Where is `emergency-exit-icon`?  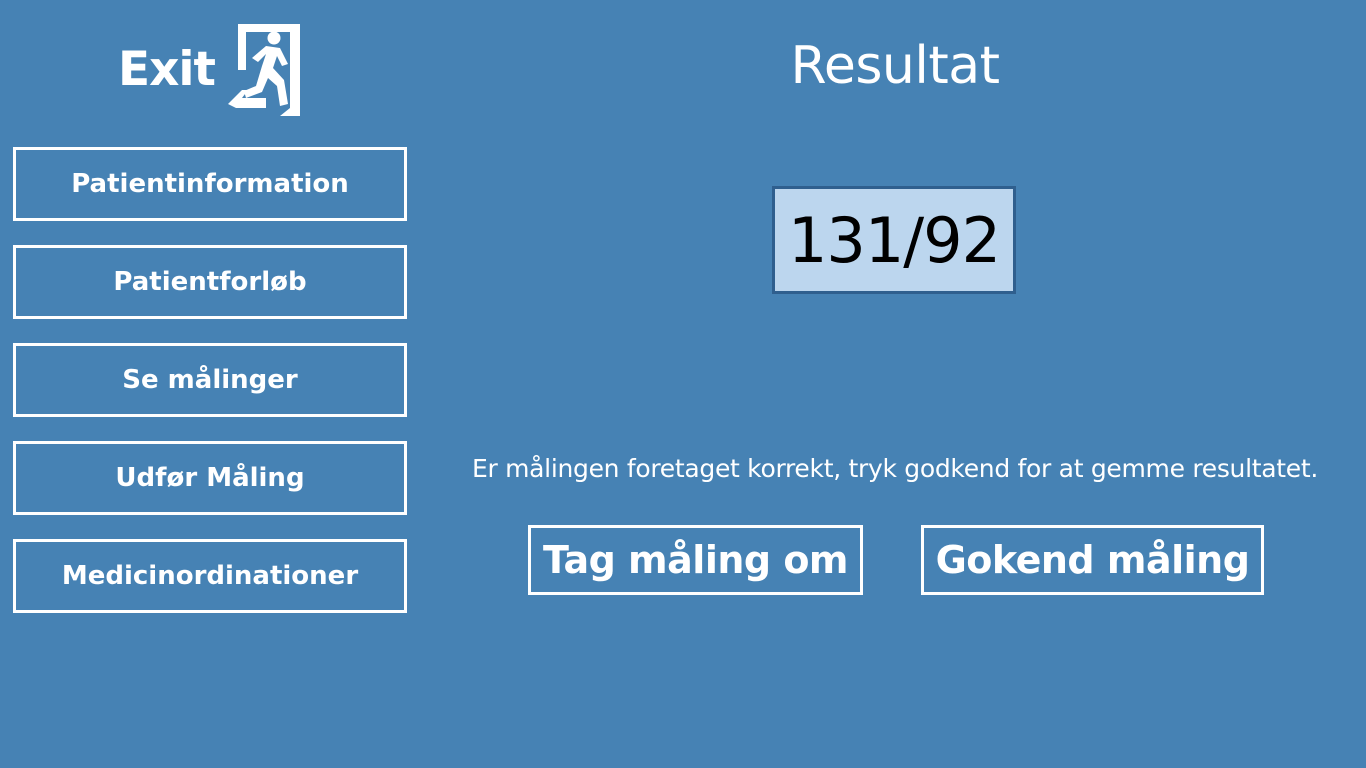
emergency-exit-icon is located at coordinates (264, 70).